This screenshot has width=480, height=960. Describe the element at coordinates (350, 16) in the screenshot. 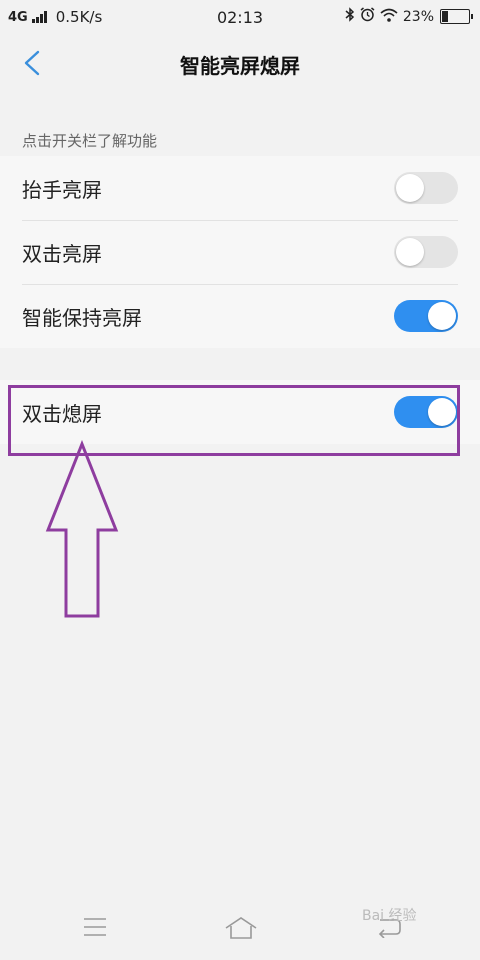

I see `bluetooth-icon` at that location.